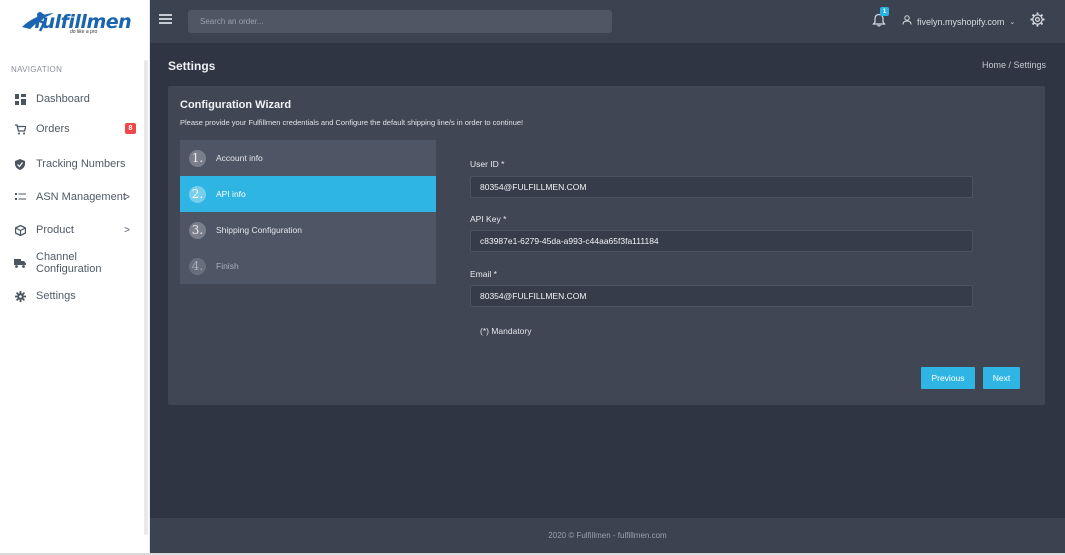 The width and height of the screenshot is (1065, 555). I want to click on previous-button: Previous, so click(948, 378).